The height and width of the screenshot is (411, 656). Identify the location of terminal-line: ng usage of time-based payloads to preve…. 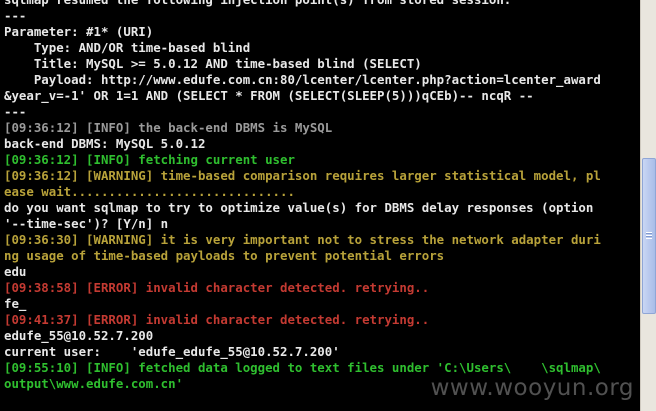
(224, 255).